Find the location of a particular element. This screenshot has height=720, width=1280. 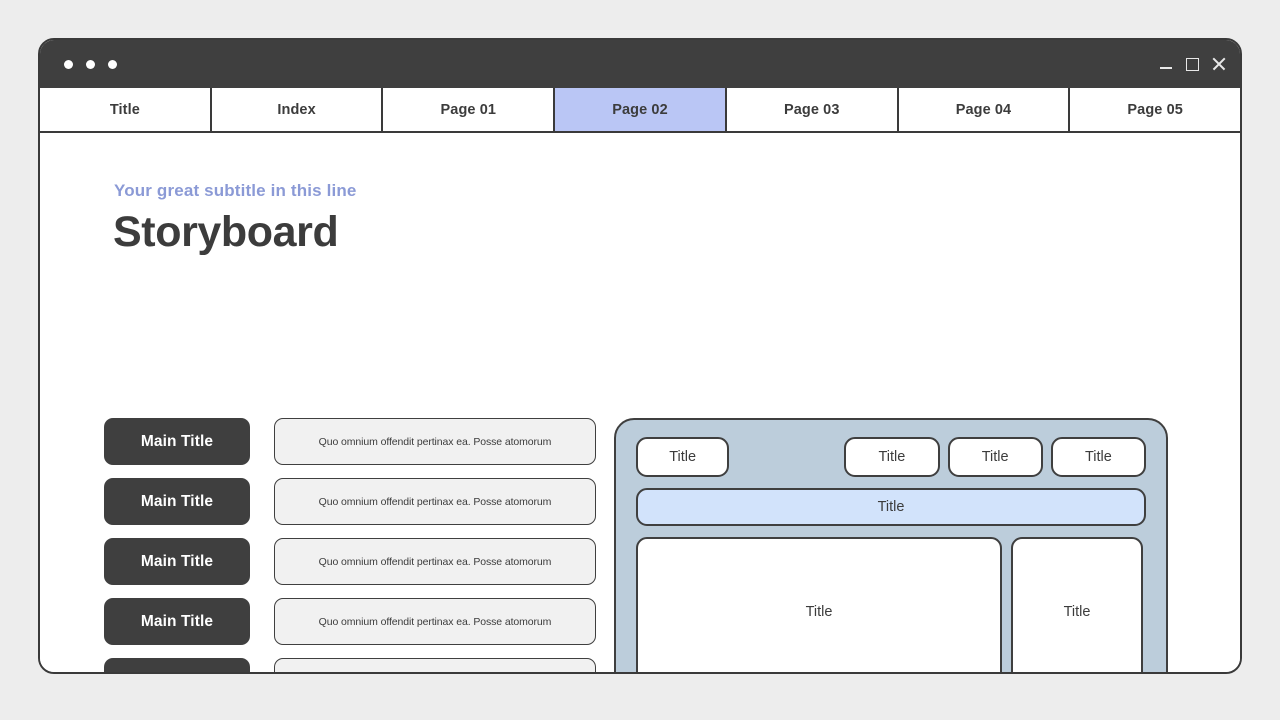

window-dots is located at coordinates (90, 64).